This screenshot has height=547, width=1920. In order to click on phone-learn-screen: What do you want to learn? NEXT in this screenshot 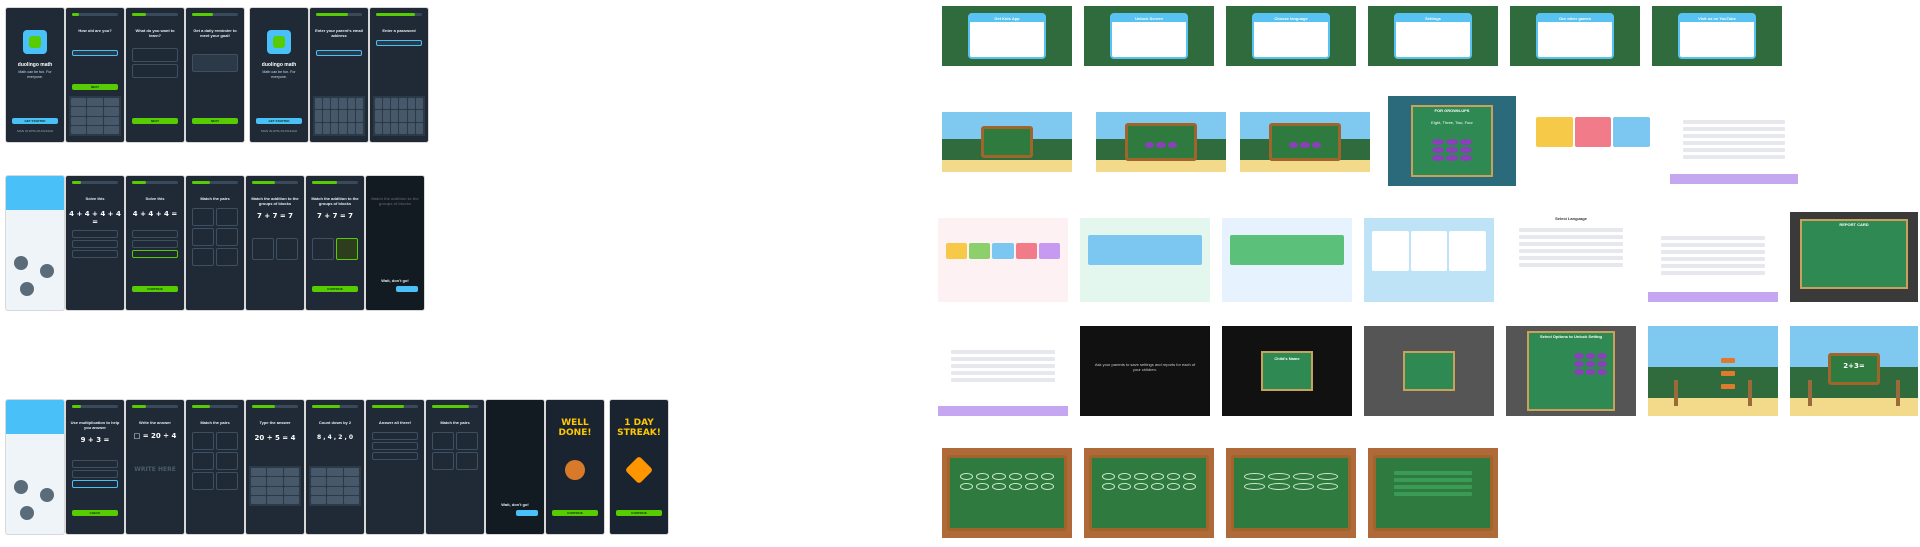, I will do `click(155, 75)`.